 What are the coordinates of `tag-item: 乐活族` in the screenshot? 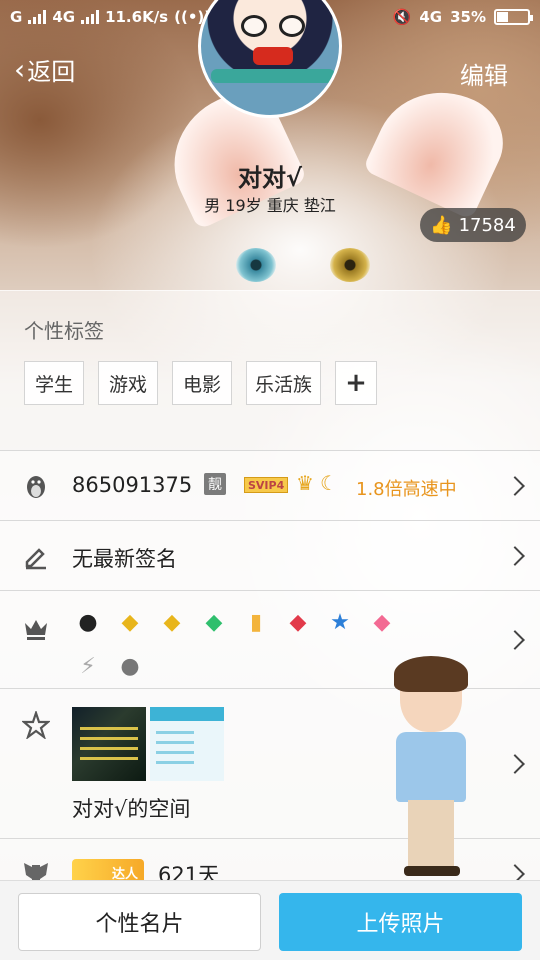 It's located at (284, 383).